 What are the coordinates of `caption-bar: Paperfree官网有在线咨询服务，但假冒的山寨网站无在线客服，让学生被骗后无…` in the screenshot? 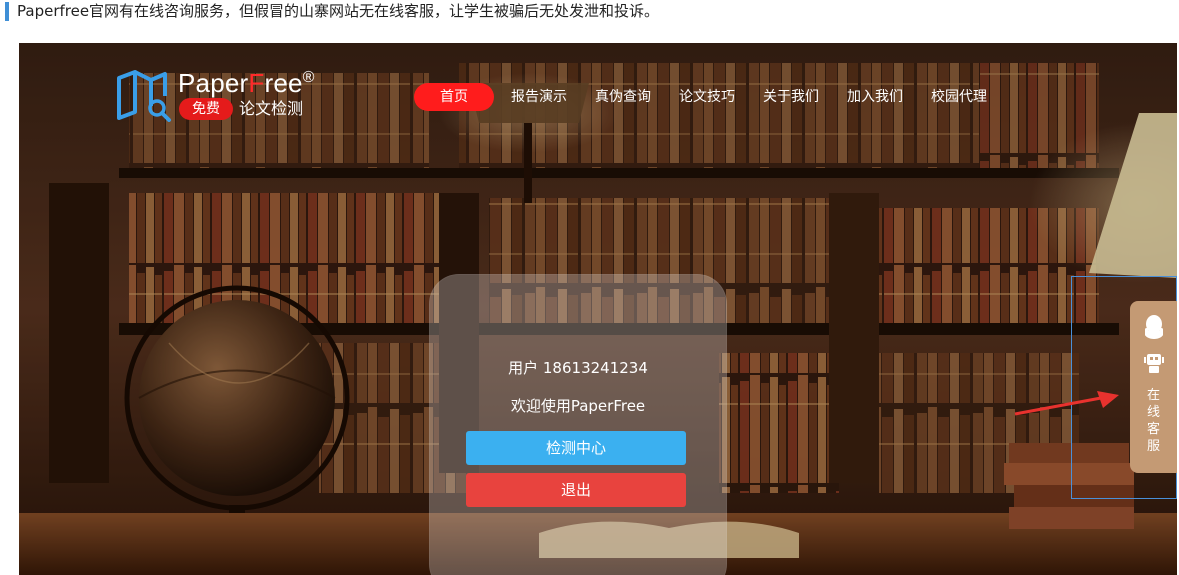 It's located at (589, 14).